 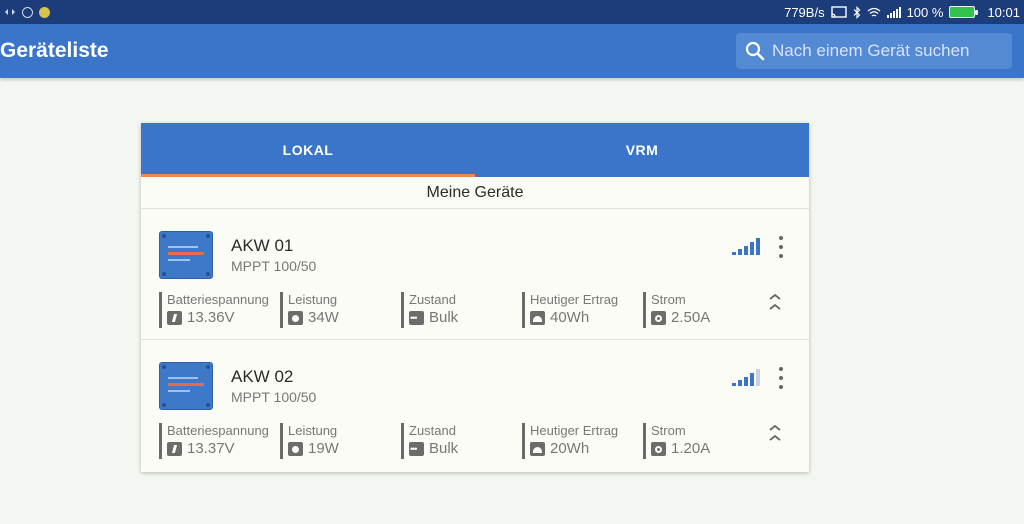 I want to click on stat-value: 1.20A, so click(x=691, y=448).